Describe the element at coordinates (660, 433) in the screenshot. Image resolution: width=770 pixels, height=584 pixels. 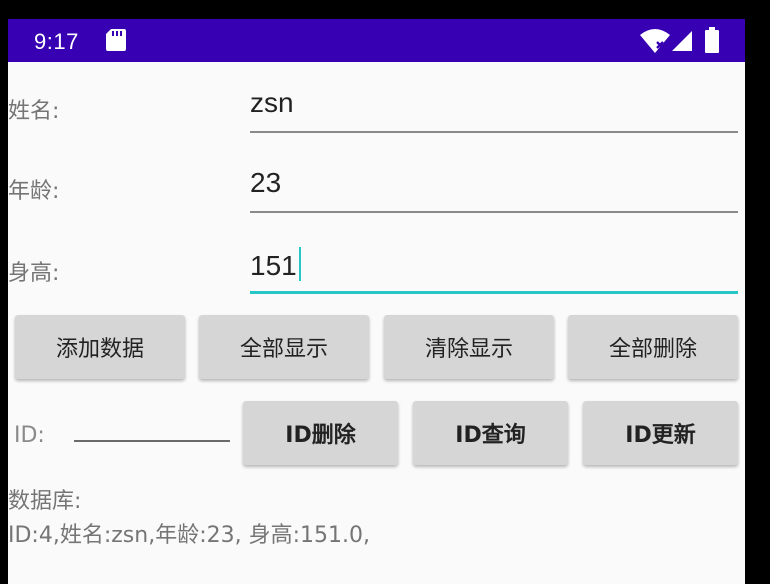
I see `id-update-button: ID更新` at that location.